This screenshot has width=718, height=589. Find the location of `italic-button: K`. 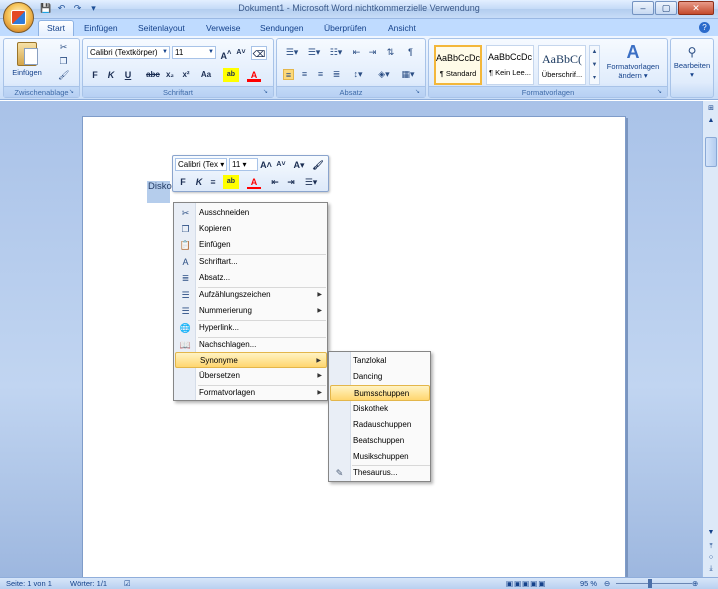

italic-button: K is located at coordinates (111, 75).